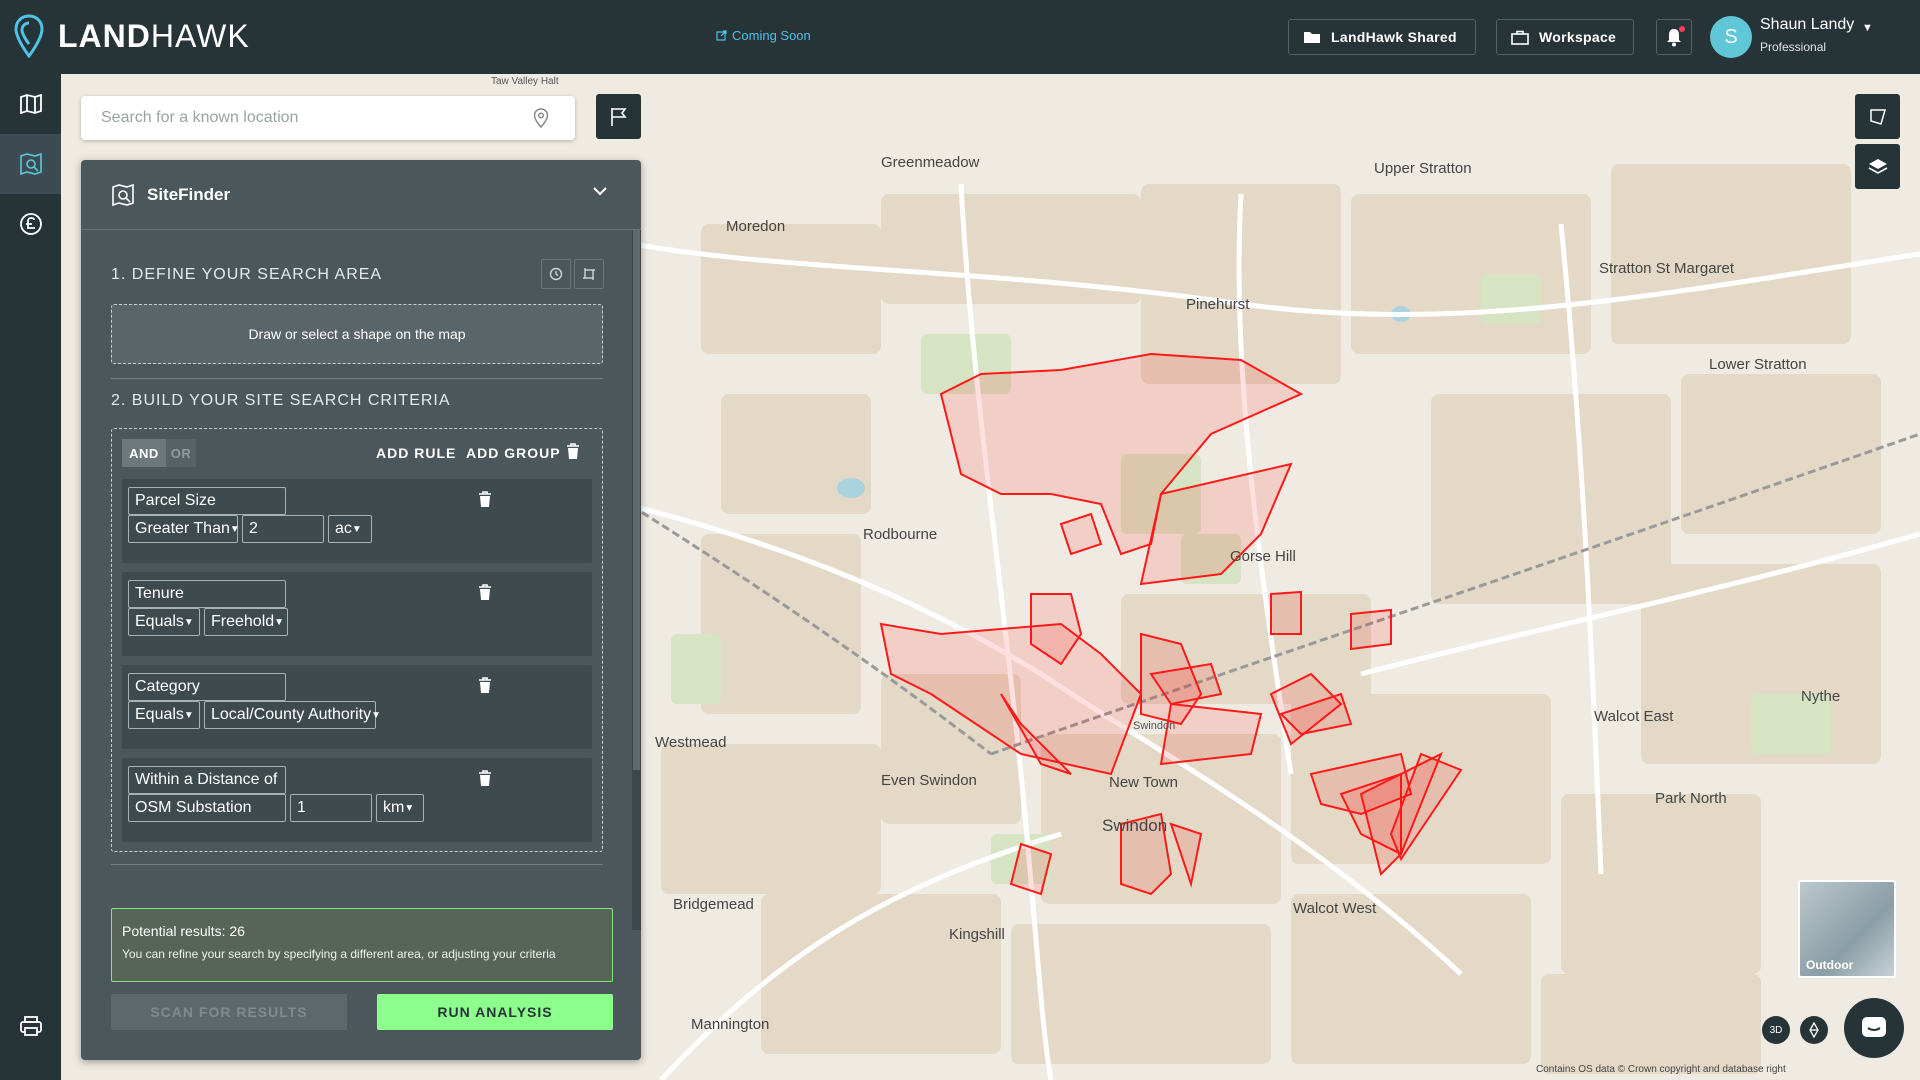 This screenshot has width=1920, height=1080. Describe the element at coordinates (247, 274) in the screenshot. I see `section-title-search-area: 1. DEFINE YOUR SEARCH AREA` at that location.